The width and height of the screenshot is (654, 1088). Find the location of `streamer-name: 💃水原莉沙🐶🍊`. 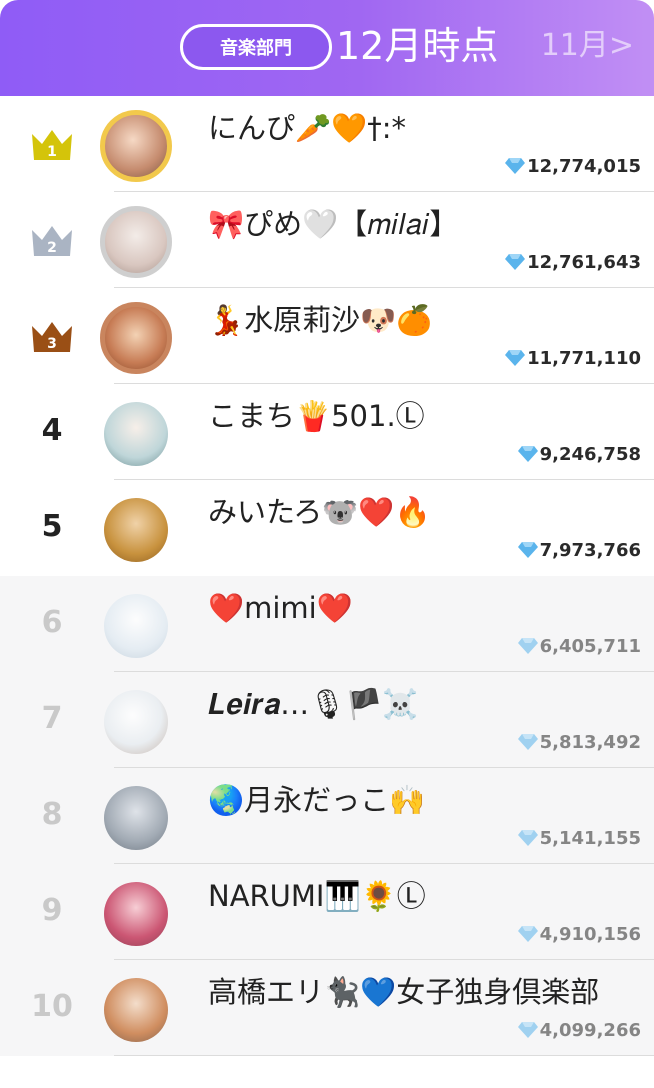

streamer-name: 💃水原莉沙🐶🍊 is located at coordinates (424, 320).